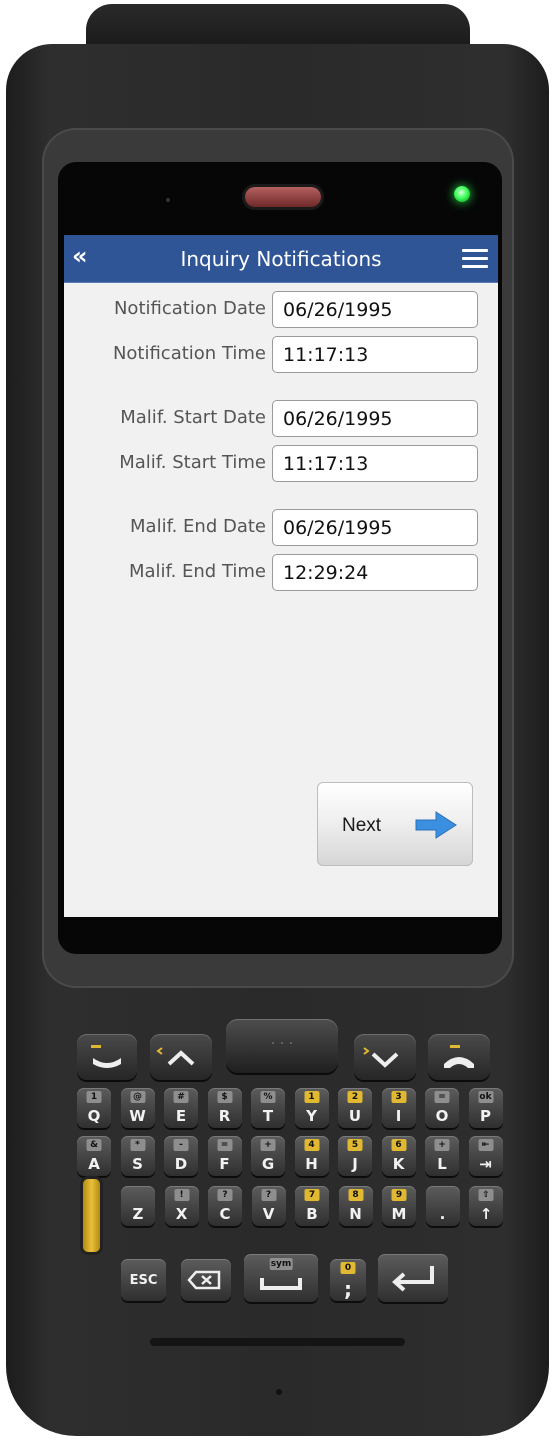 Image resolution: width=555 pixels, height=1441 pixels. I want to click on enter-return-icon, so click(412, 1279).